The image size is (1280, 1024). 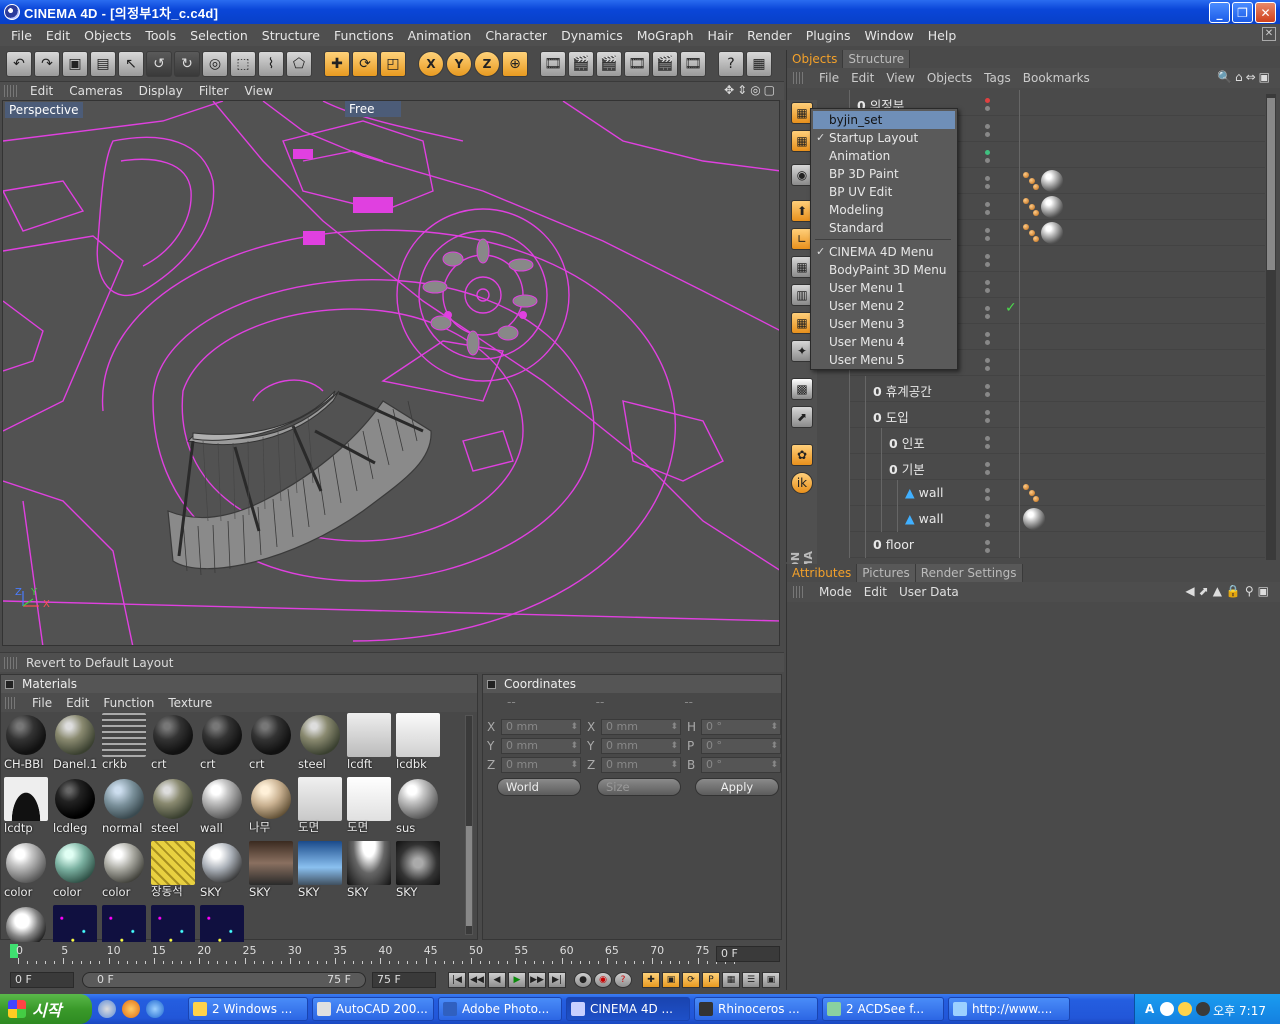 I want to click on close-button: ✕, so click(x=1265, y=12).